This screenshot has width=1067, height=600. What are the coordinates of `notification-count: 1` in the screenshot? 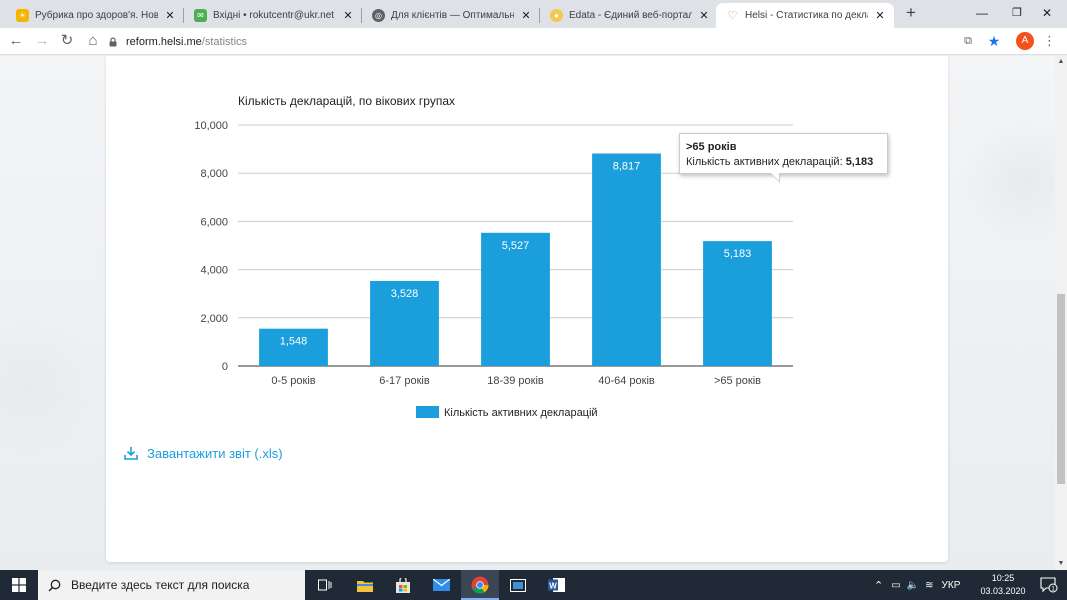 It's located at (1053, 589).